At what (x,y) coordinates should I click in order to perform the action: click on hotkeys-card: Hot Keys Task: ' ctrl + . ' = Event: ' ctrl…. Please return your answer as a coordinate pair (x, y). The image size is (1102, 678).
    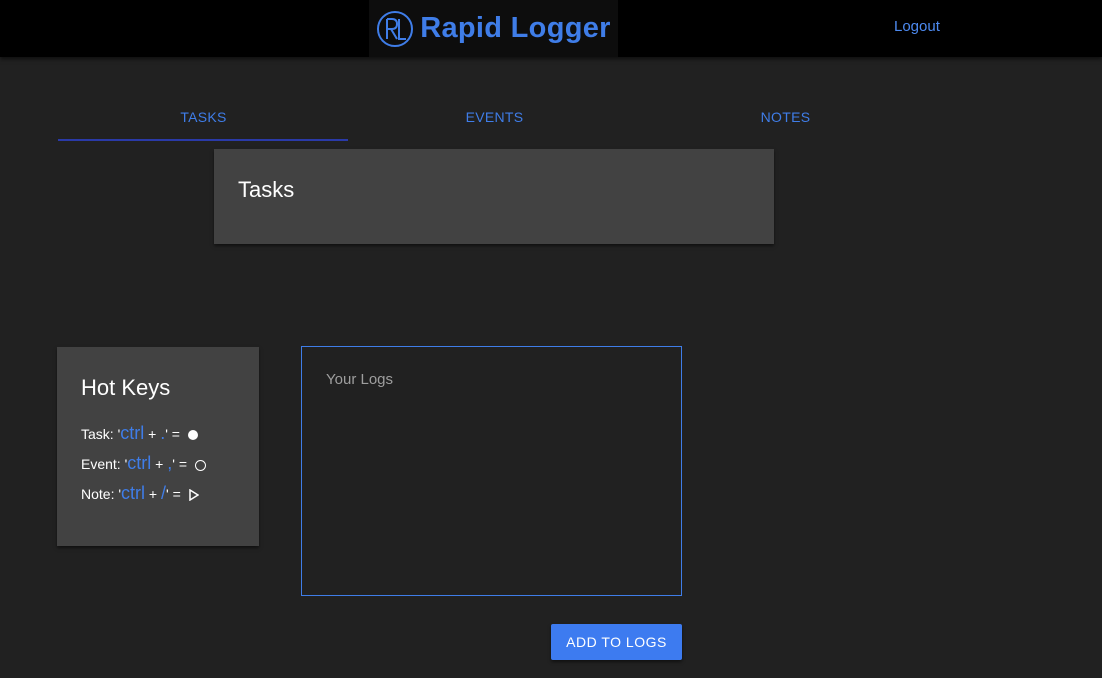
    Looking at the image, I should click on (158, 446).